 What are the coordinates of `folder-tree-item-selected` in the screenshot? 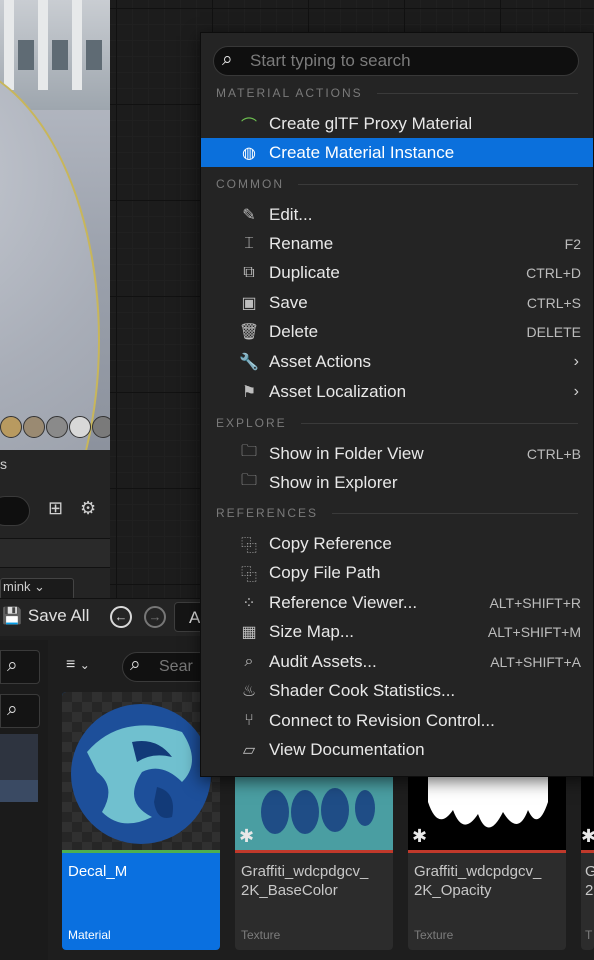 It's located at (19, 791).